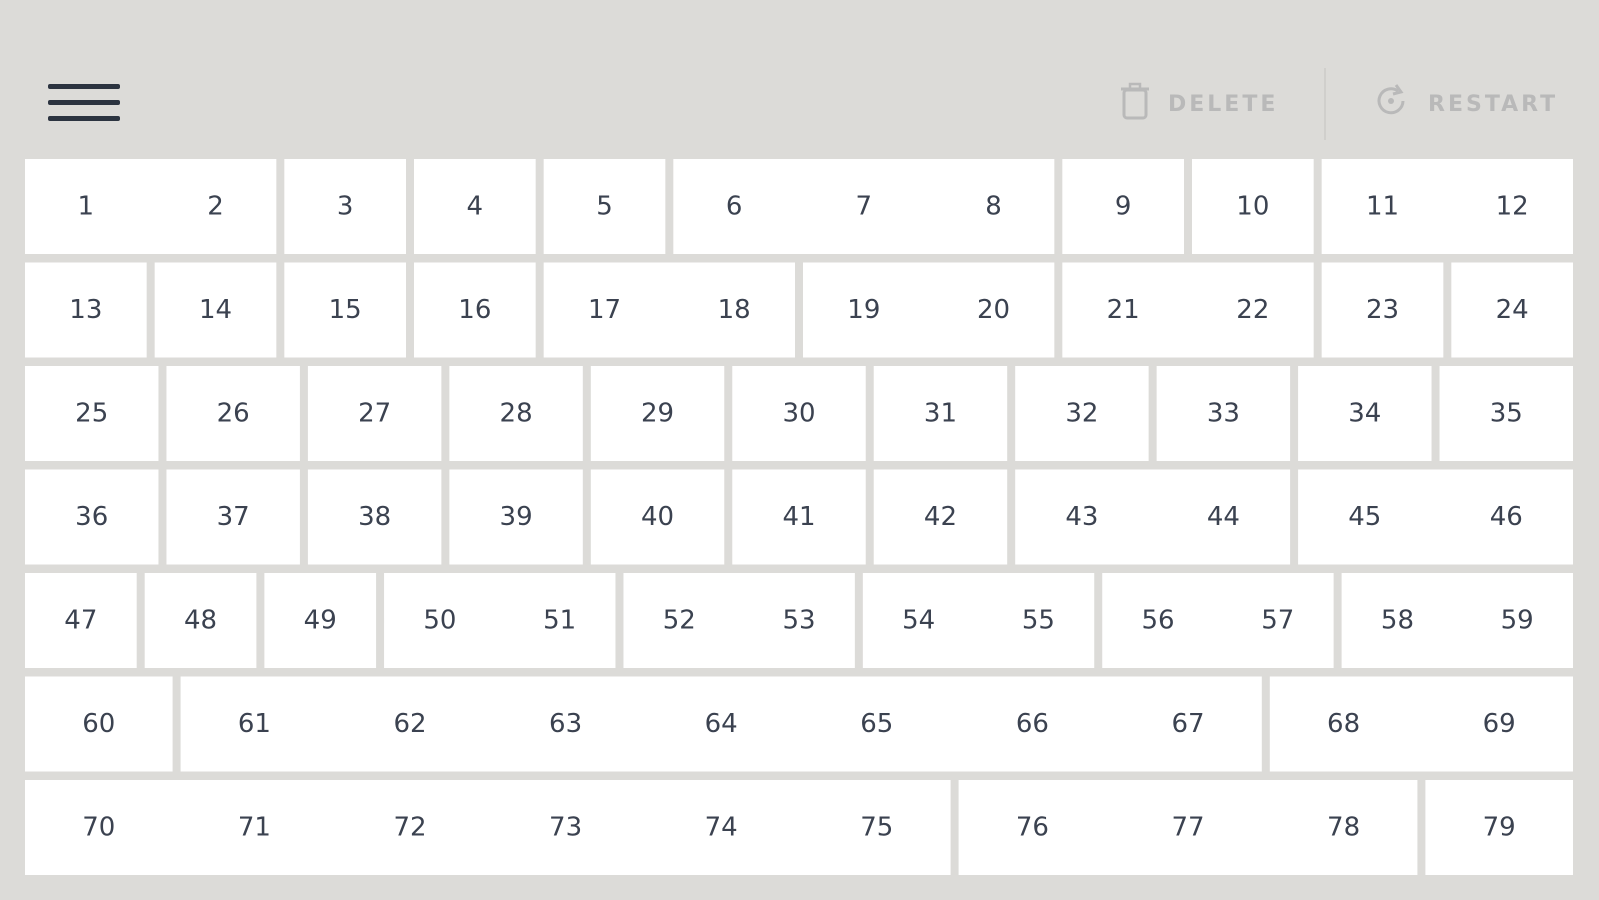 This screenshot has width=1599, height=900. What do you see at coordinates (345, 206) in the screenshot?
I see `tile-3: 3` at bounding box center [345, 206].